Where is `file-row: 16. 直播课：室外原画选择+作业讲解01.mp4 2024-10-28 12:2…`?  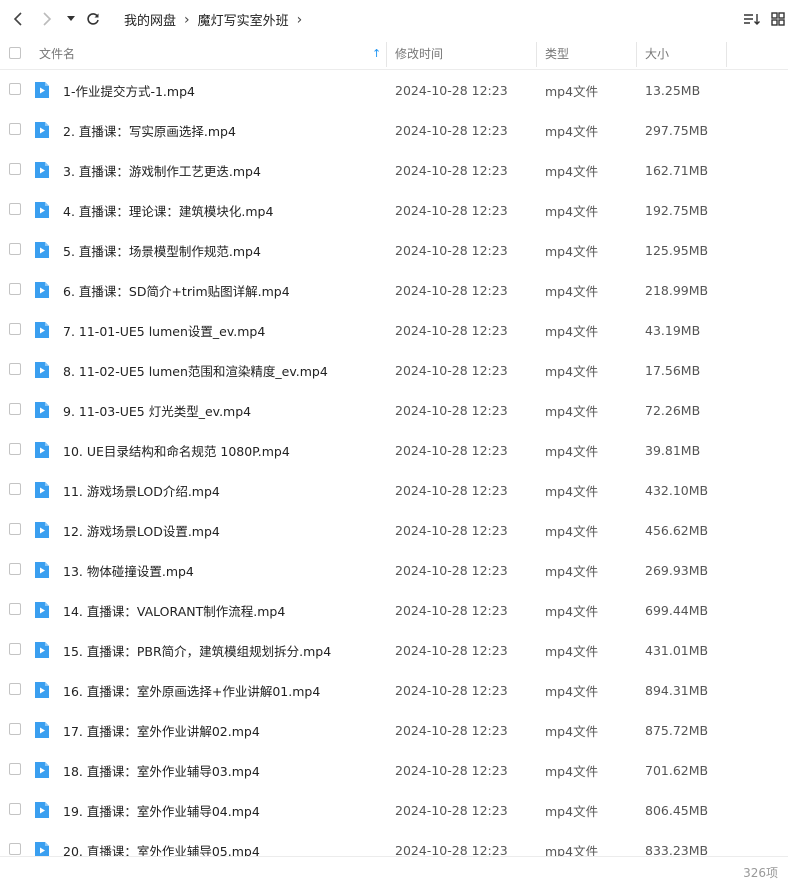
file-row: 16. 直播课：室外原画选择+作业讲解01.mp4 2024-10-28 12:2… is located at coordinates (394, 690).